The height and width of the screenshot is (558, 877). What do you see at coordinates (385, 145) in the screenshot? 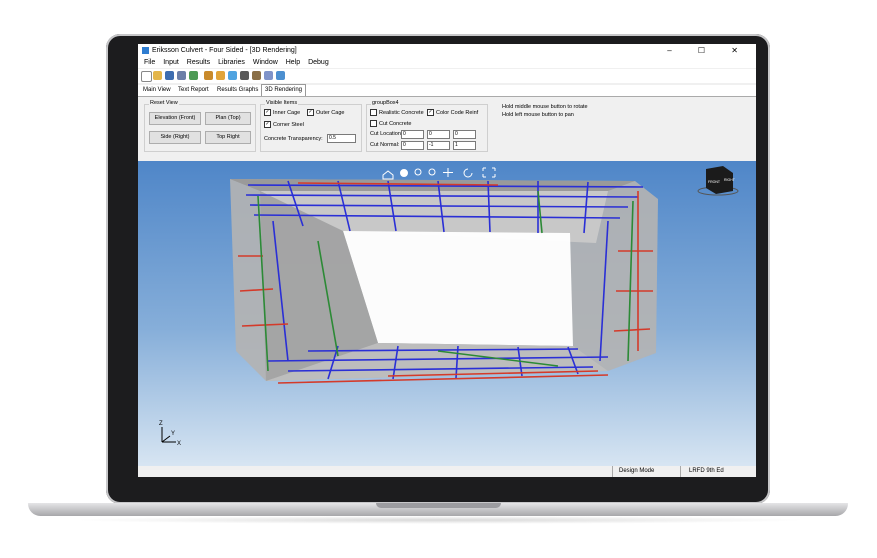
I see `cut-normal-label: Cut Normal:` at bounding box center [385, 145].